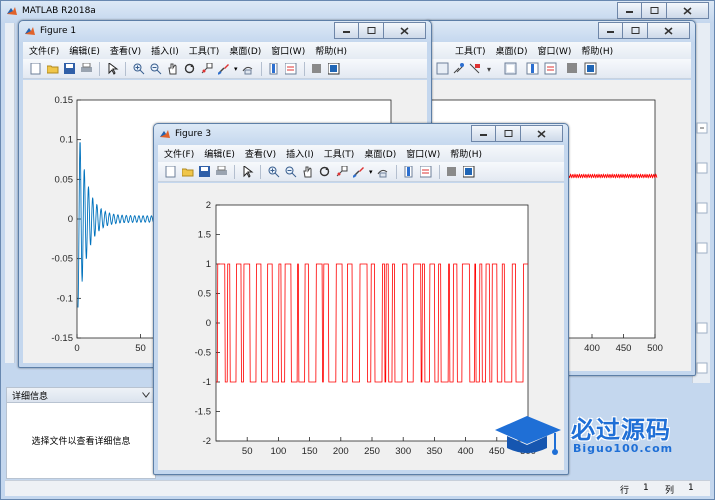 This screenshot has width=715, height=500. I want to click on watermark-title: 必过源码, so click(621, 430).